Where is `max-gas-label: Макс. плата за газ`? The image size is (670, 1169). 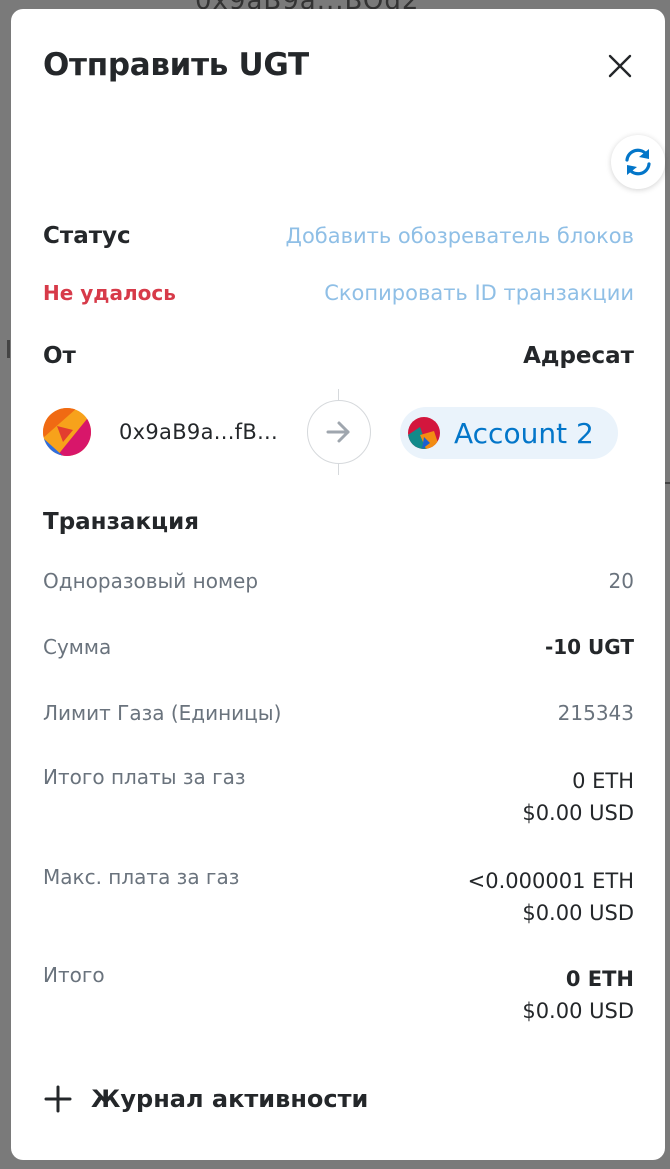
max-gas-label: Макс. плата за газ is located at coordinates (141, 877).